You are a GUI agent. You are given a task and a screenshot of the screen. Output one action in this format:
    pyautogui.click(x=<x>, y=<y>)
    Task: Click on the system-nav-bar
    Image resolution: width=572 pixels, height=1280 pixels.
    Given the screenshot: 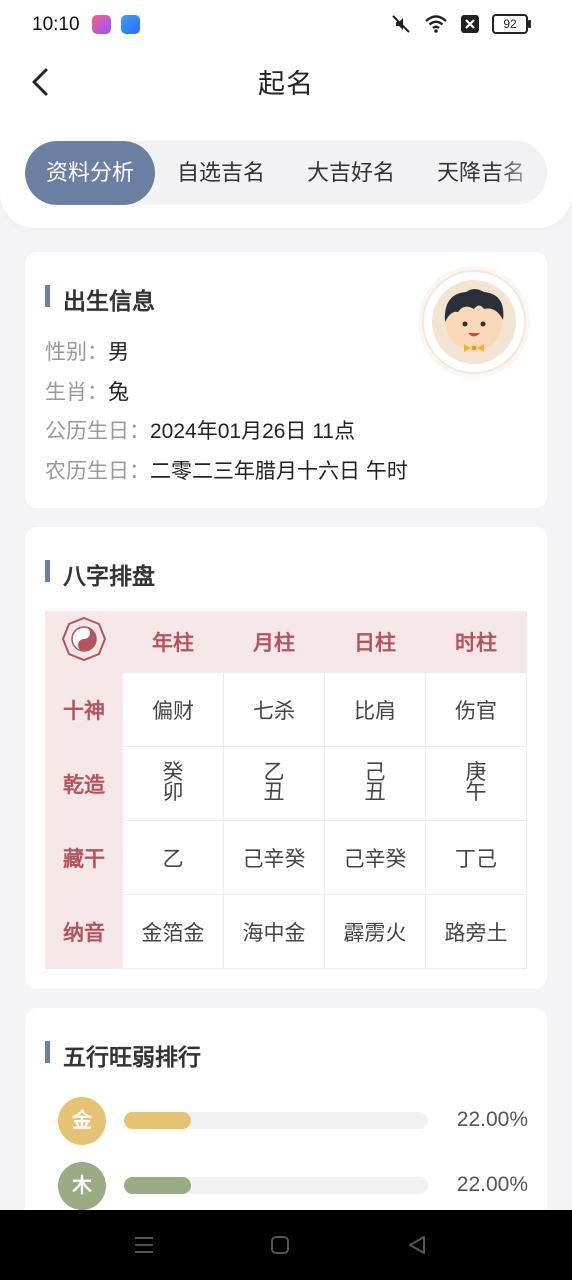 What is the action you would take?
    pyautogui.click(x=286, y=1245)
    